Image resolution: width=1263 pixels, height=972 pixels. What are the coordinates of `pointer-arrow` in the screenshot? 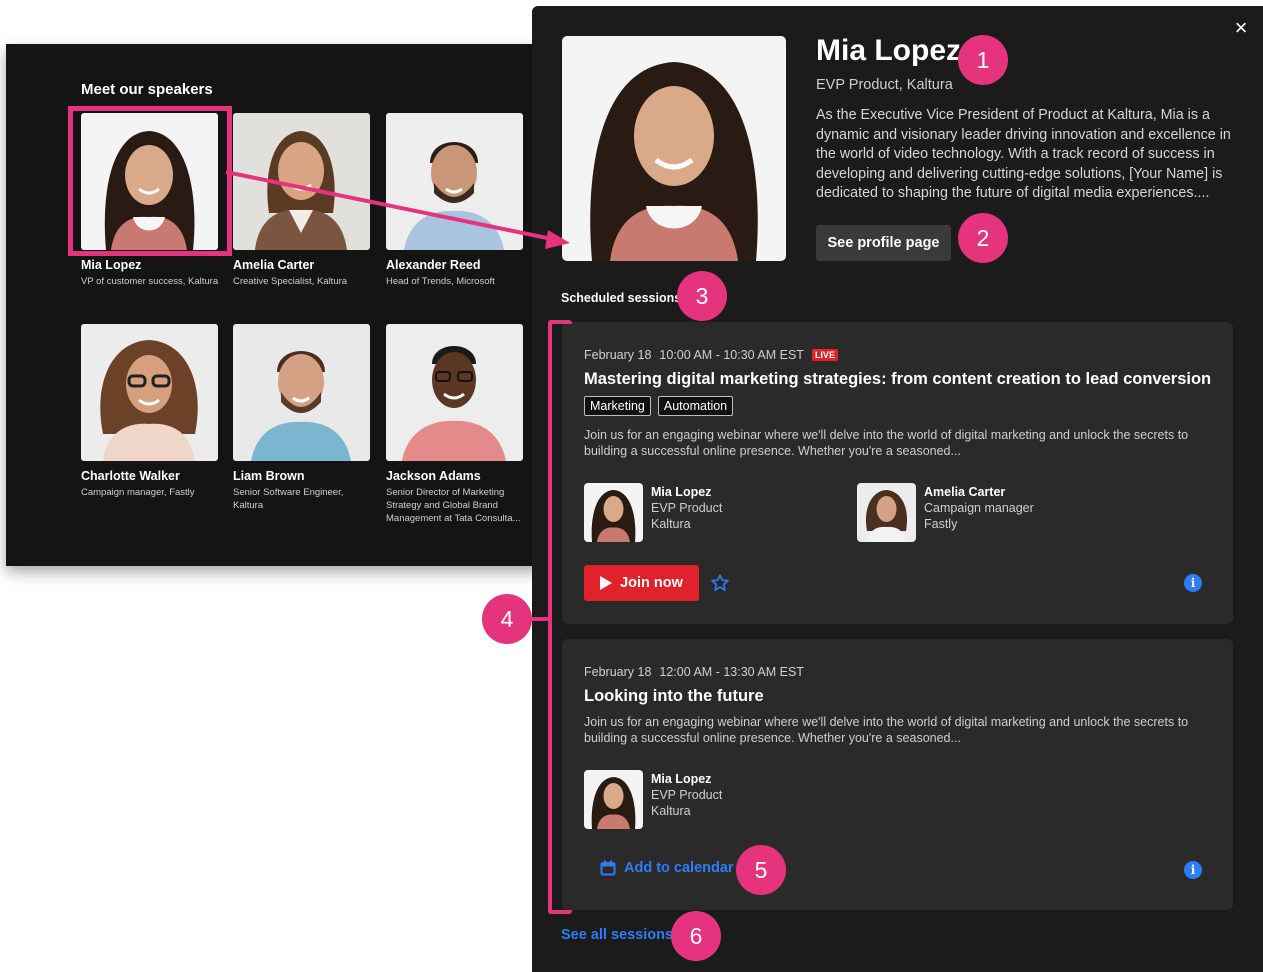 It's located at (397, 209).